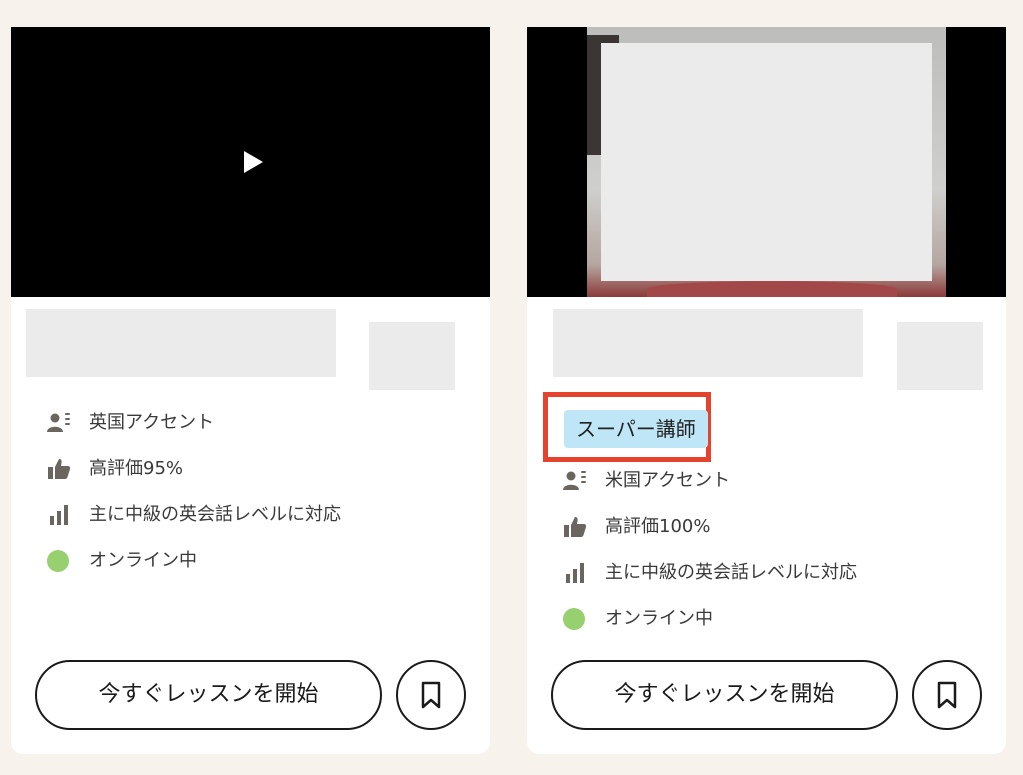  Describe the element at coordinates (250, 430) in the screenshot. I see `feature-accent: 英国アクセント` at that location.